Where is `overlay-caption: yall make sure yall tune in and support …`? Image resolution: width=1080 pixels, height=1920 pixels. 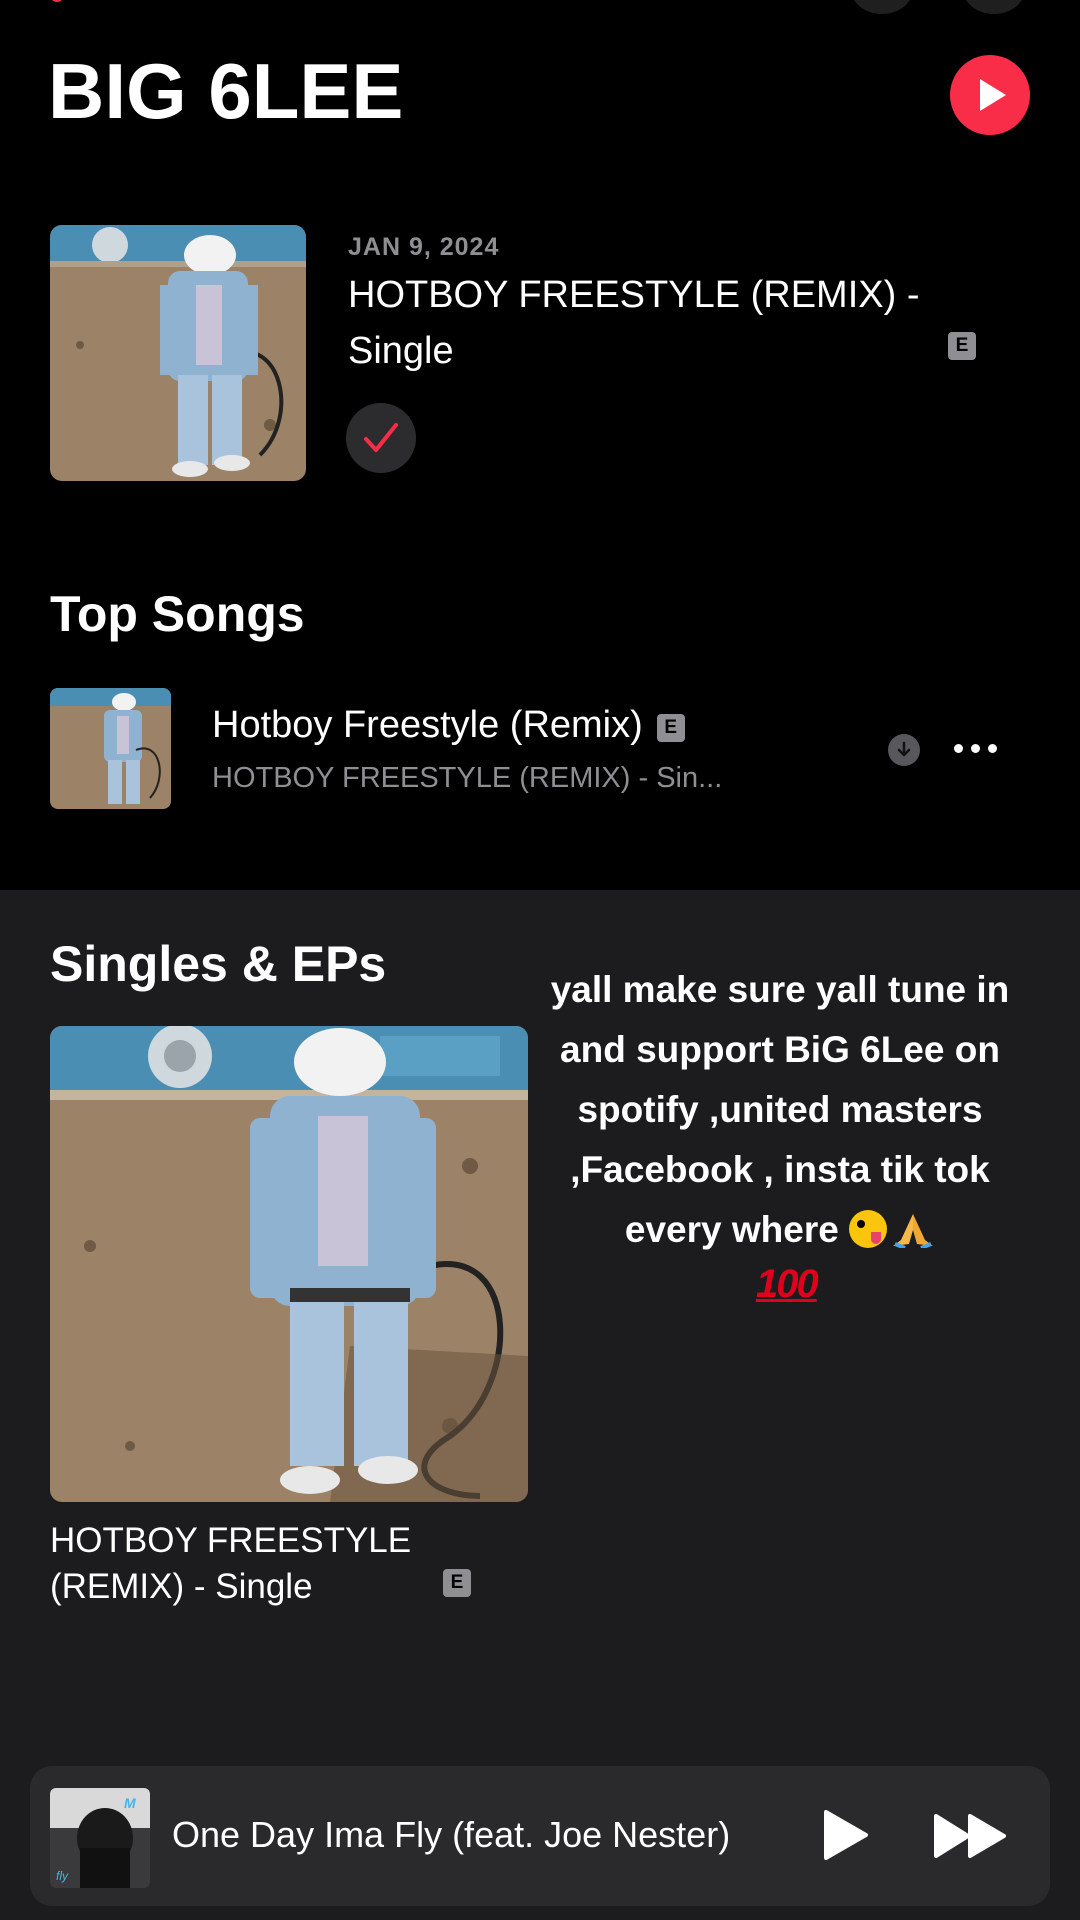 overlay-caption: yall make sure yall tune in and support … is located at coordinates (780, 1110).